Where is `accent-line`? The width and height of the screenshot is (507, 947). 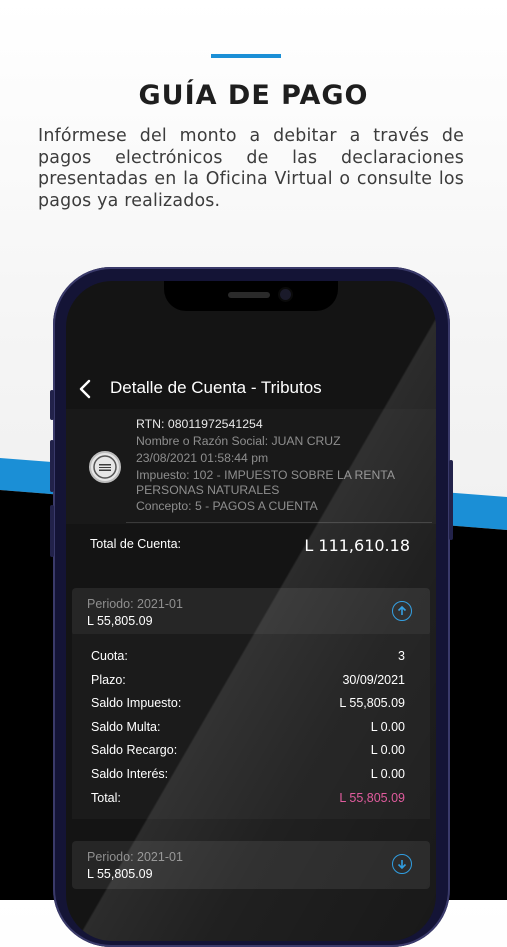
accent-line is located at coordinates (246, 56).